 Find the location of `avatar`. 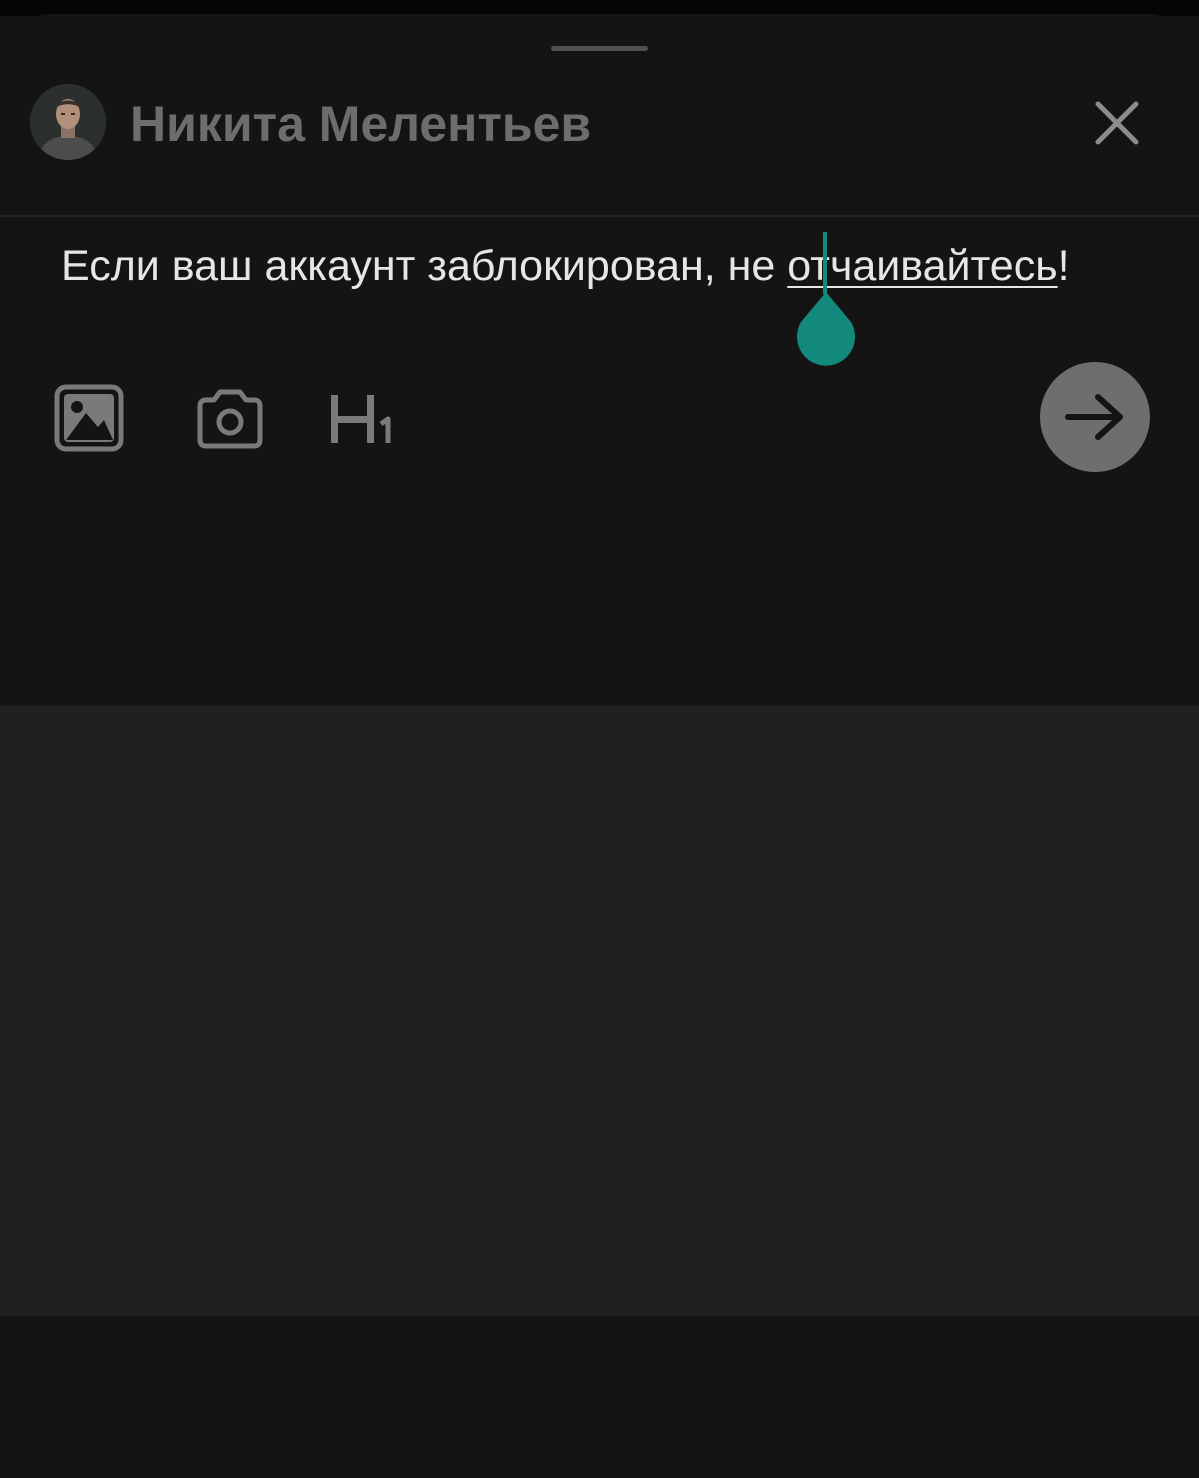

avatar is located at coordinates (68, 122).